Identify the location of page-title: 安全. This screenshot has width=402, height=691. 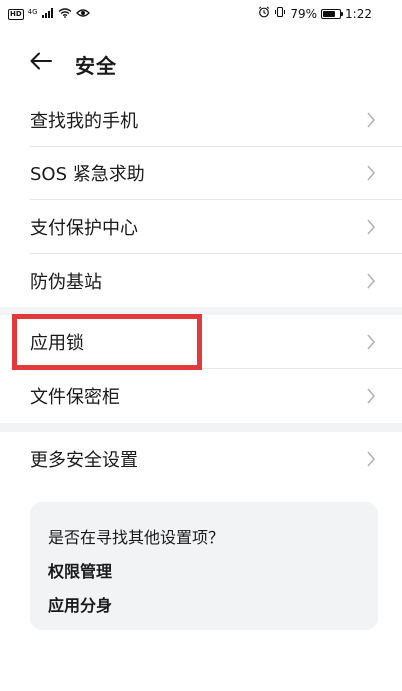
(96, 66).